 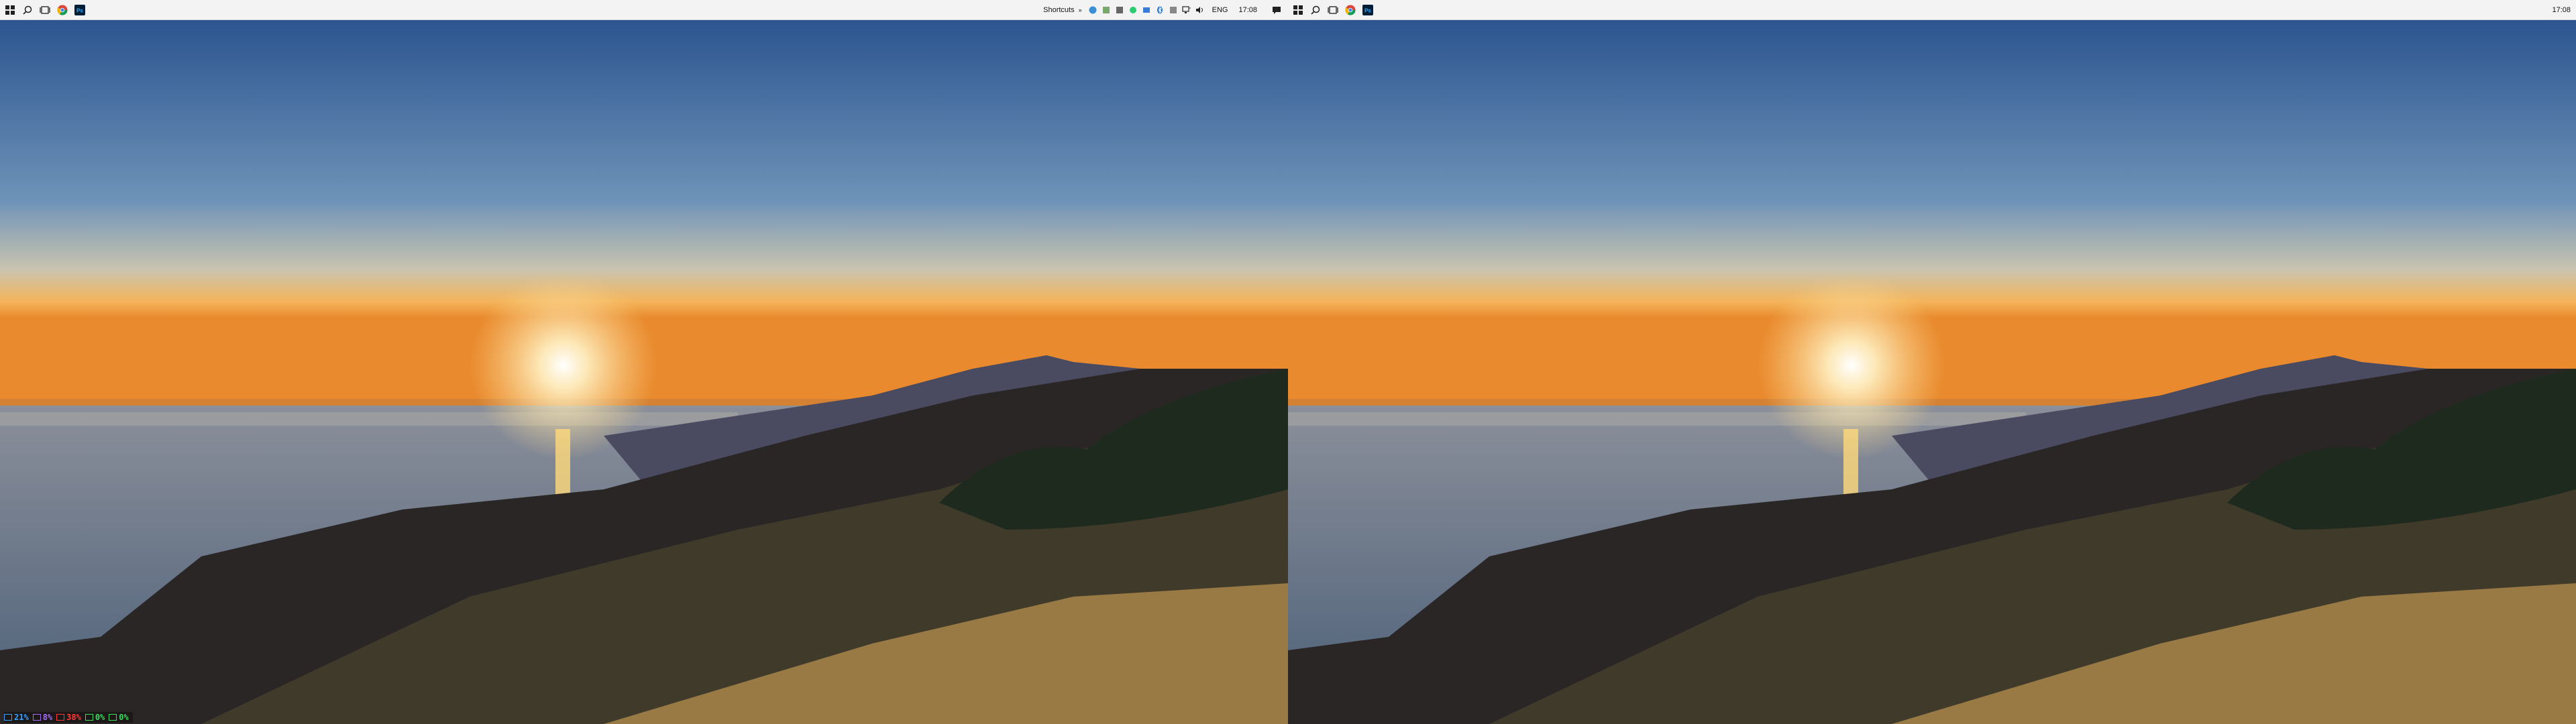 I want to click on system-monitor-overlay: 21% 8% 38% 0% 0%, so click(x=68, y=717).